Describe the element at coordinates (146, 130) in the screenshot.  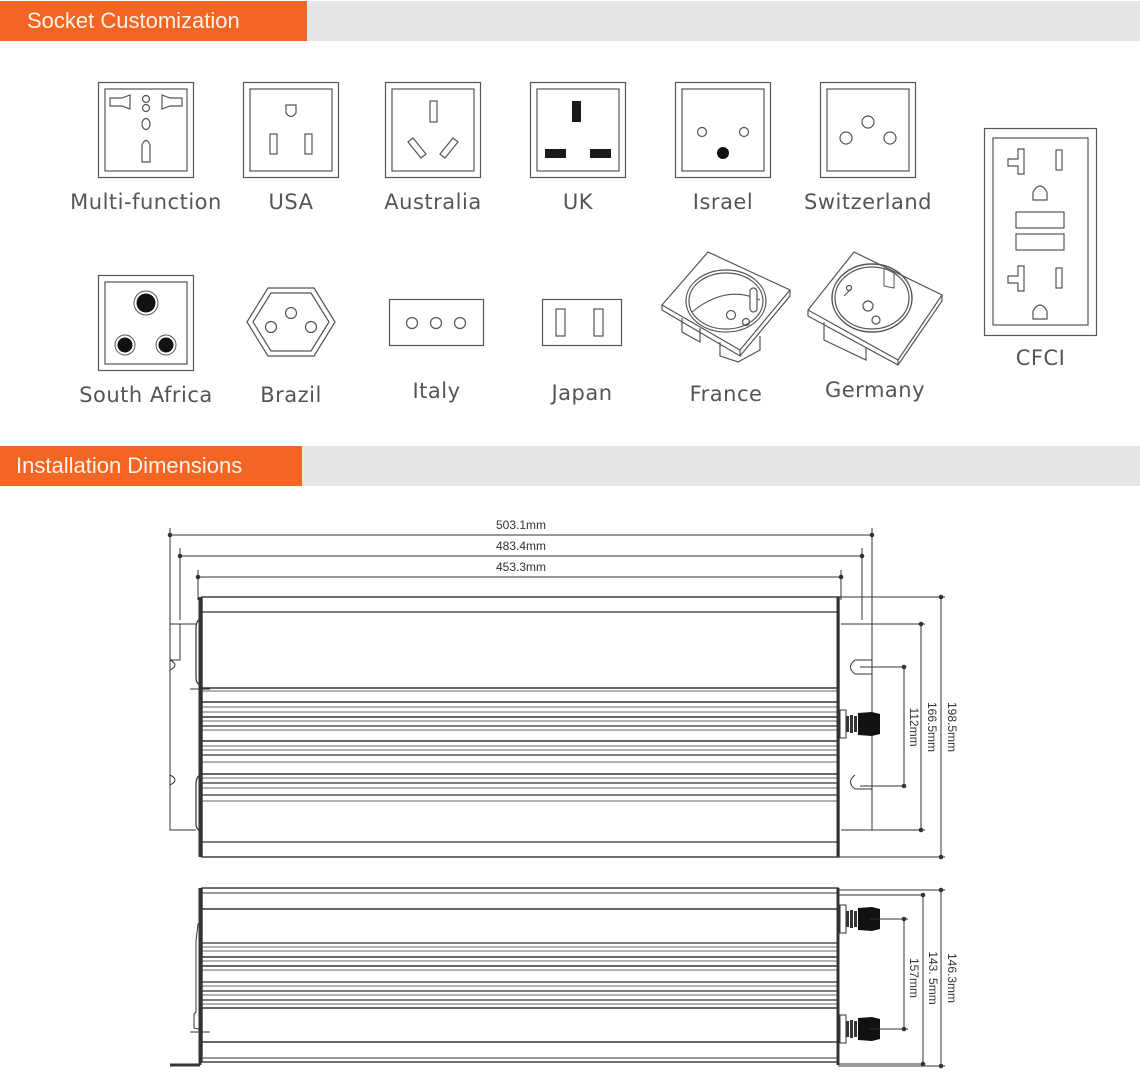
I see `multi-function-socket-icon` at that location.